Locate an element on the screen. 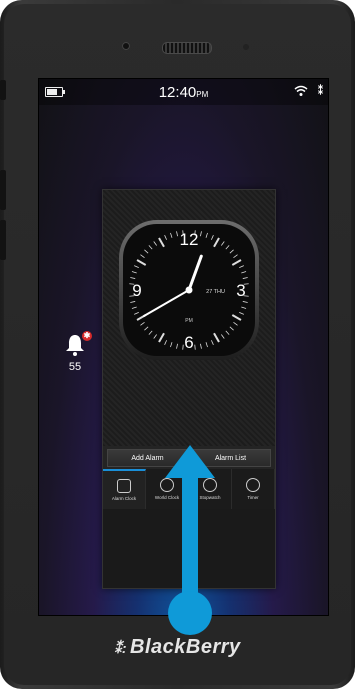 This screenshot has width=355, height=689. brand-name: BlackBerry is located at coordinates (185, 647).